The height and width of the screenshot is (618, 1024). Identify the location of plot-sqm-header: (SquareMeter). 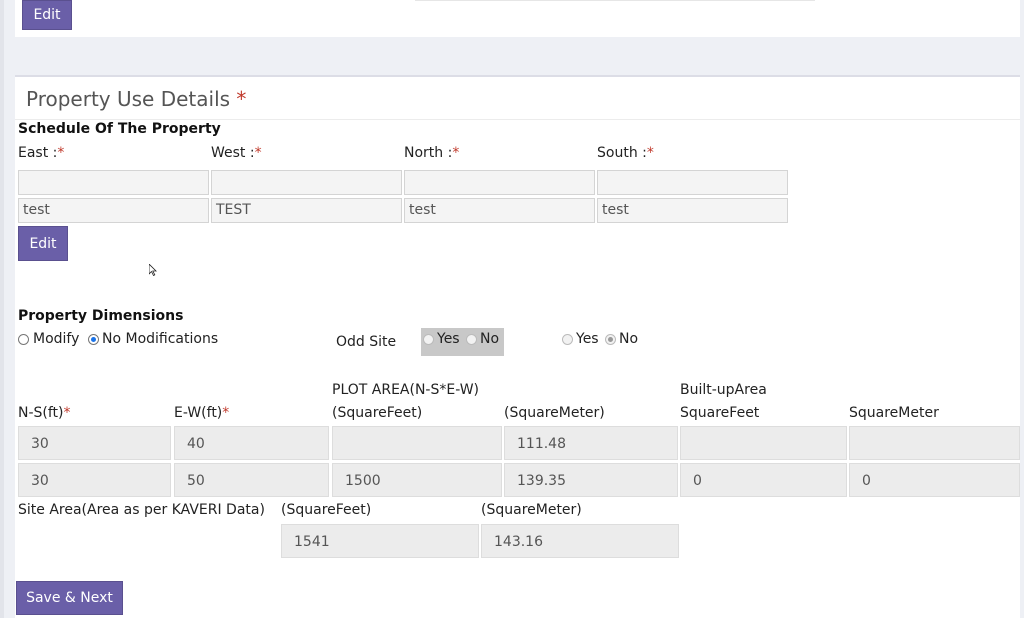
(554, 413).